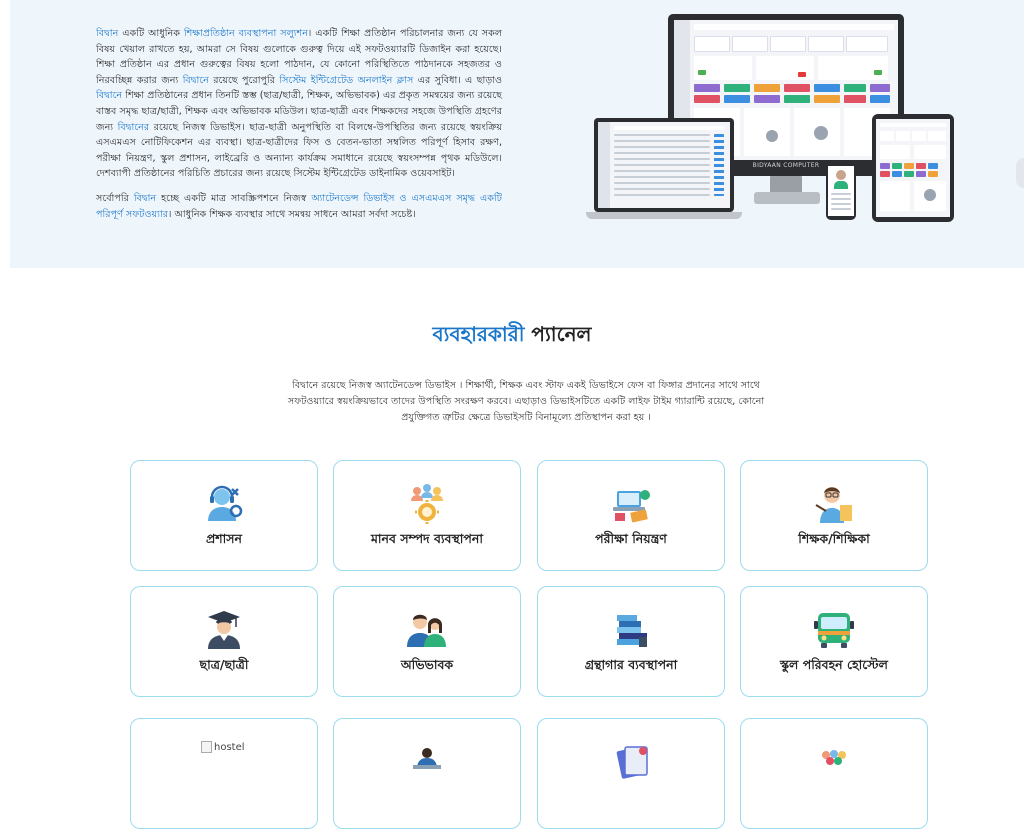 This screenshot has height=829, width=1024. I want to click on smartphone, so click(841, 191).